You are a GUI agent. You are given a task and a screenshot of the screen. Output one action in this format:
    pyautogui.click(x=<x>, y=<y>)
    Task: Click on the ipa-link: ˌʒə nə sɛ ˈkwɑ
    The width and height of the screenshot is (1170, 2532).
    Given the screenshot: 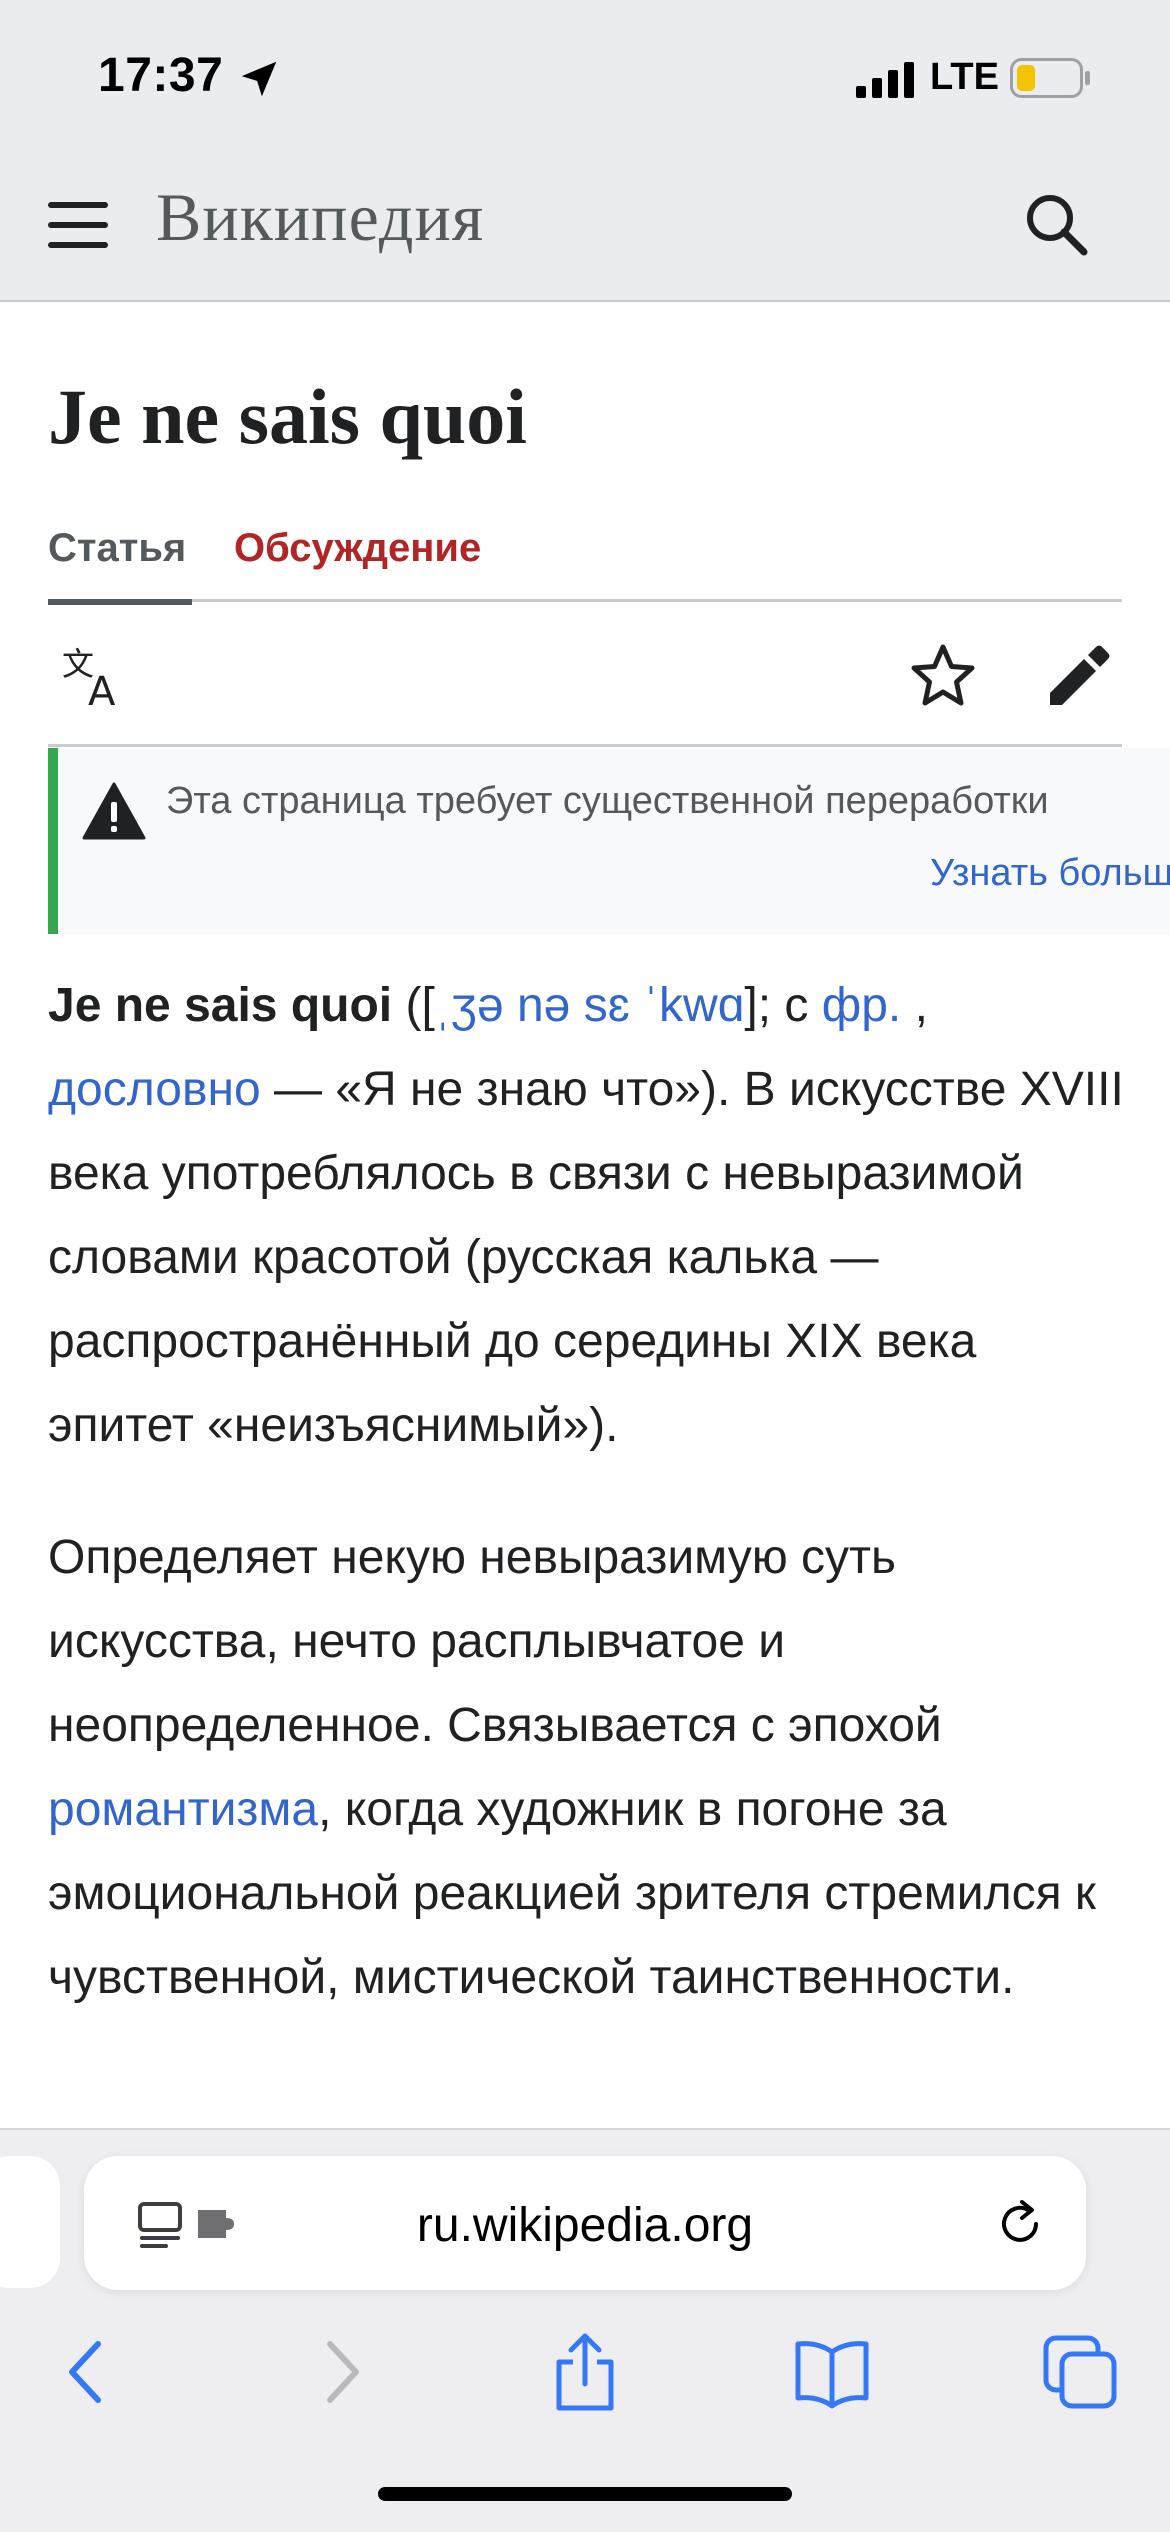 What is the action you would take?
    pyautogui.click(x=590, y=1005)
    